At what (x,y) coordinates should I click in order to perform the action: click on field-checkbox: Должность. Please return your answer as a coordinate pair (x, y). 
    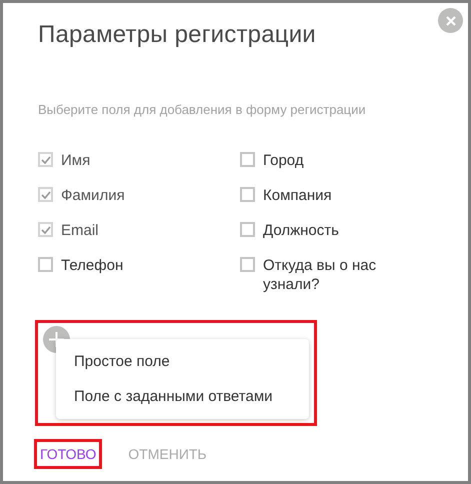
    Looking at the image, I should click on (340, 230).